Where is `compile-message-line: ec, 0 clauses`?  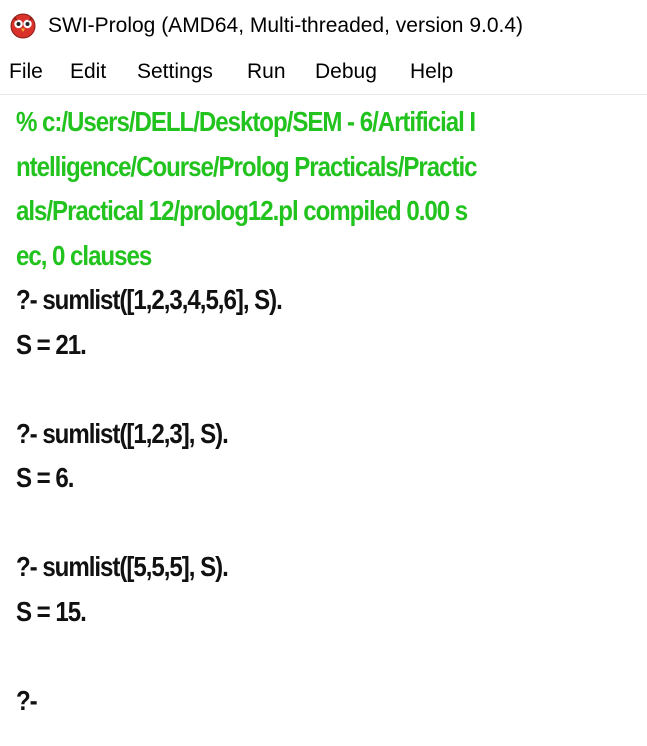 compile-message-line: ec, 0 clauses is located at coordinates (84, 255).